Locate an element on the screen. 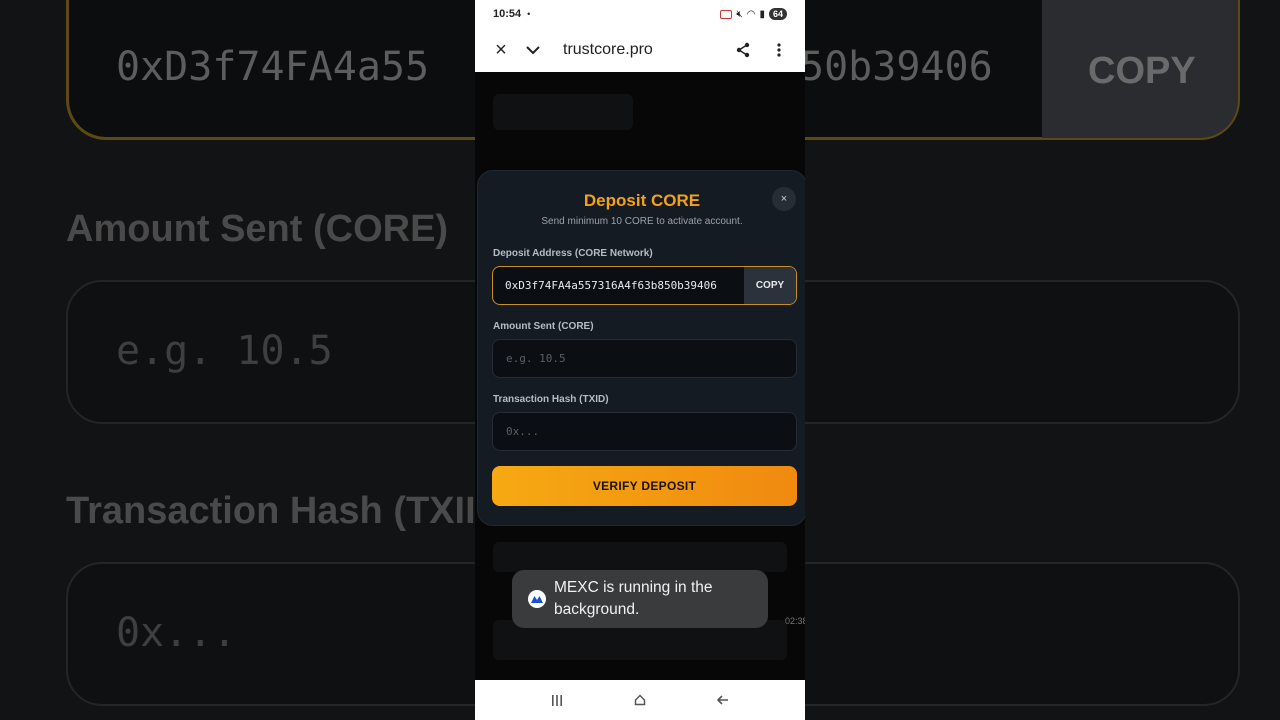  amount-input: e.g. 10.5 is located at coordinates (644, 358).